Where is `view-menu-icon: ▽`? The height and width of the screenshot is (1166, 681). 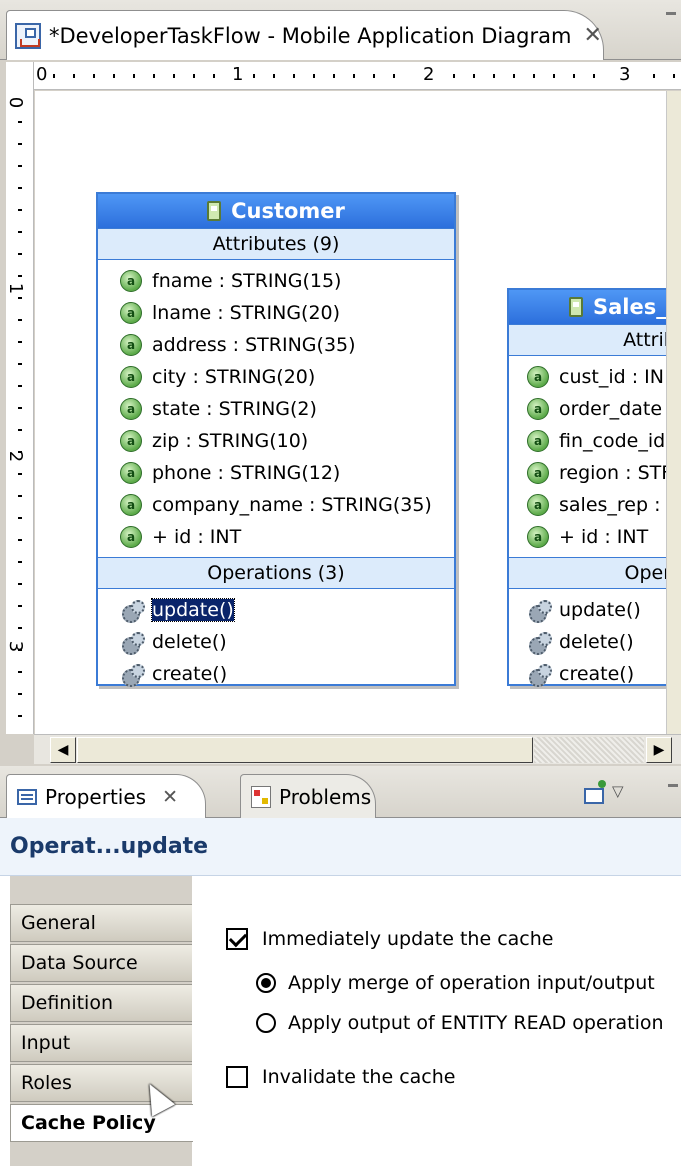 view-menu-icon: ▽ is located at coordinates (618, 791).